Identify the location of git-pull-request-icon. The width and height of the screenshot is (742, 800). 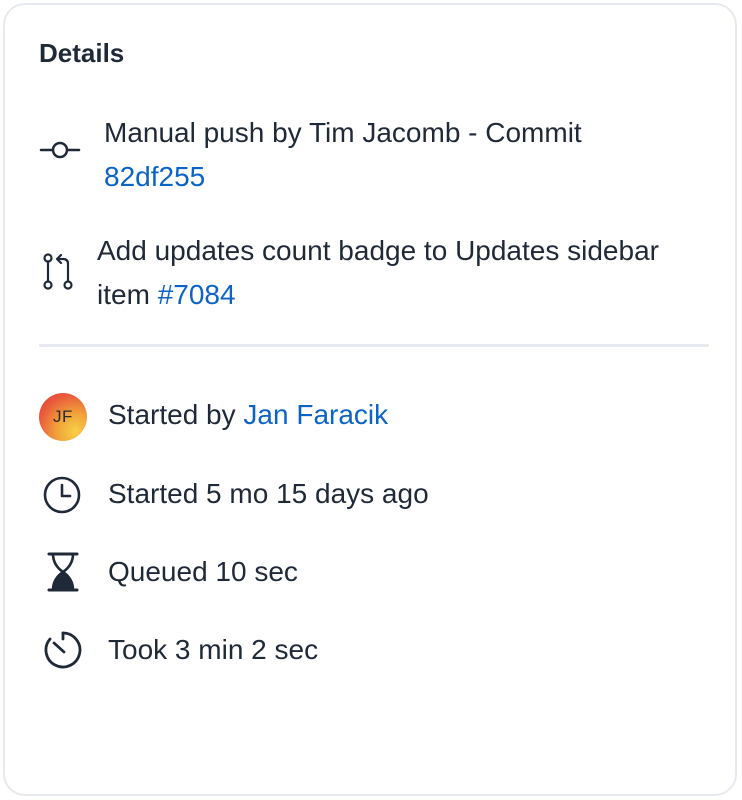
(58, 271).